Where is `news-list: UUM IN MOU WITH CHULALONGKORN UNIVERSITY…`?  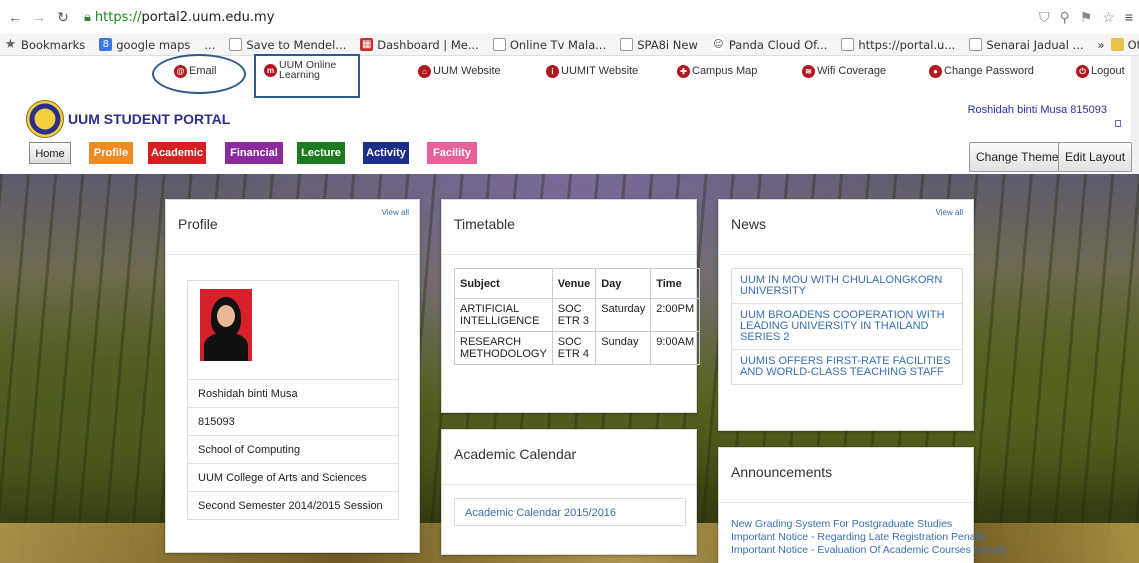 news-list: UUM IN MOU WITH CHULALONGKORN UNIVERSITY… is located at coordinates (847, 326).